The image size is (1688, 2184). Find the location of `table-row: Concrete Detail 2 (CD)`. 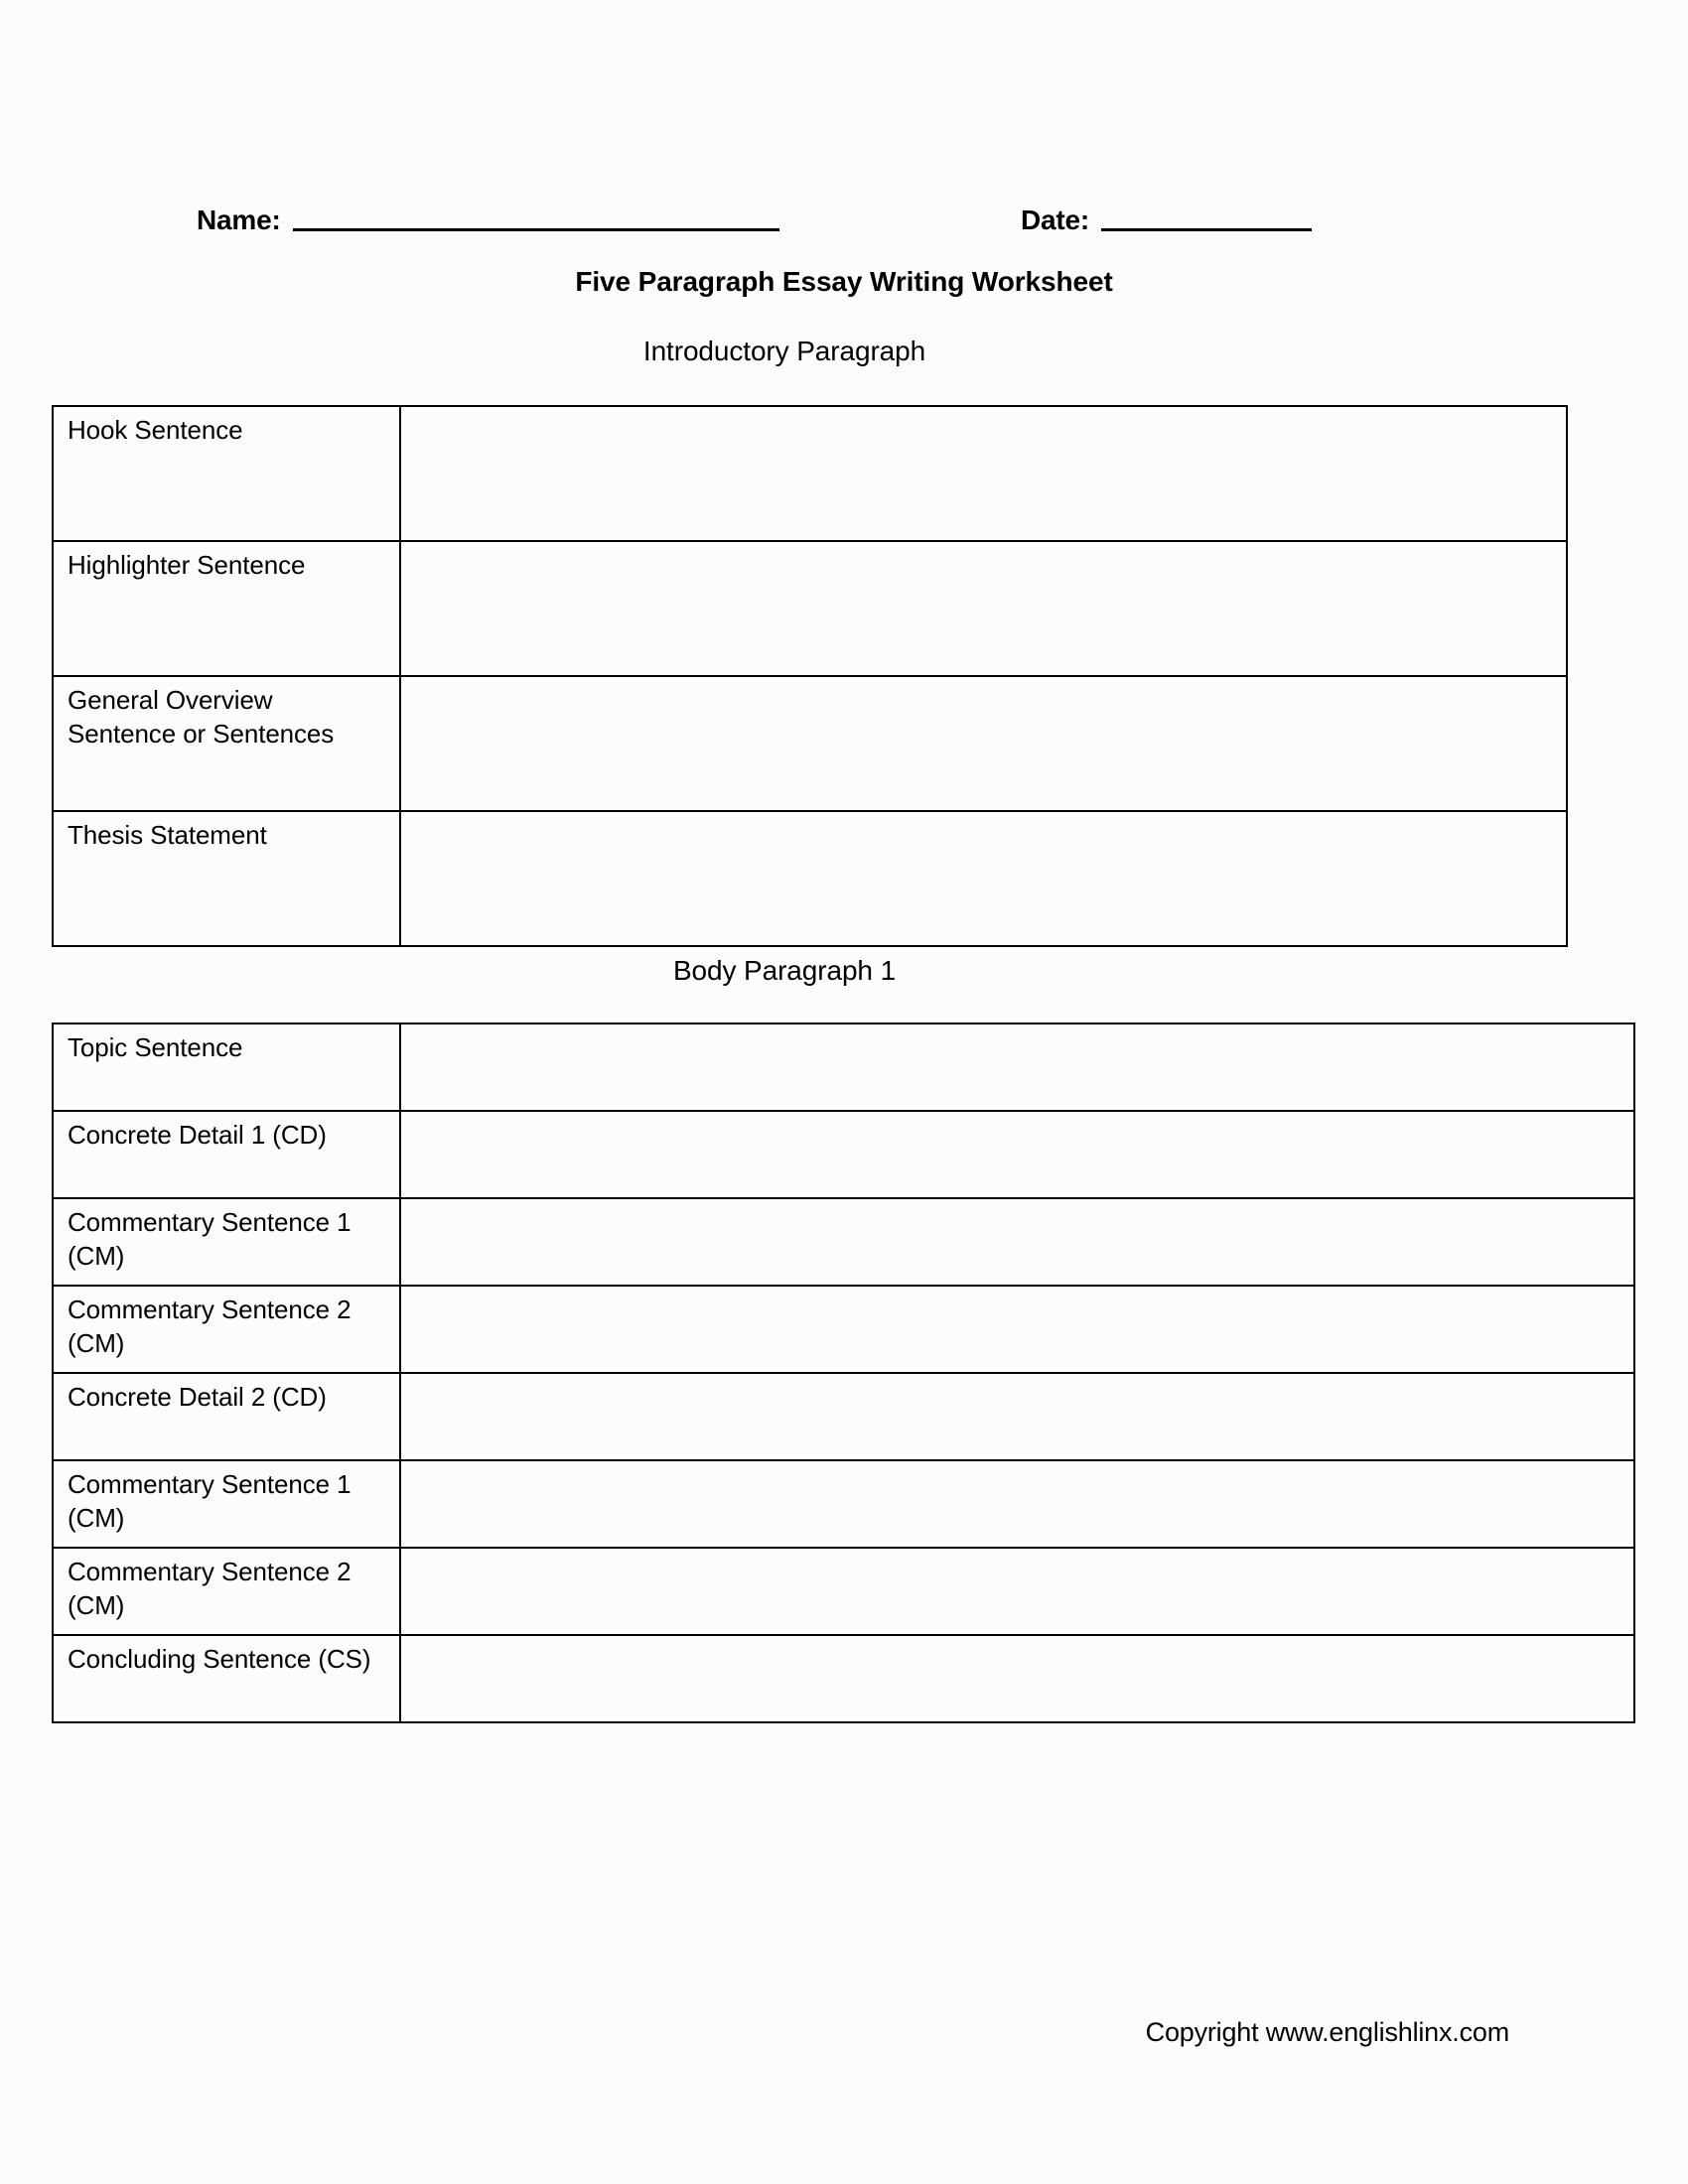

table-row: Concrete Detail 2 (CD) is located at coordinates (843, 1416).